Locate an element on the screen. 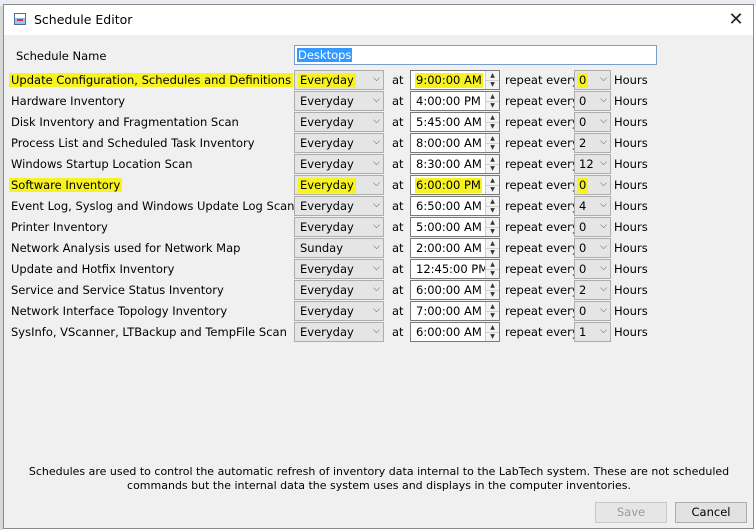 The width and height of the screenshot is (756, 530). day-select: Sunday ⌵ is located at coordinates (339, 248).